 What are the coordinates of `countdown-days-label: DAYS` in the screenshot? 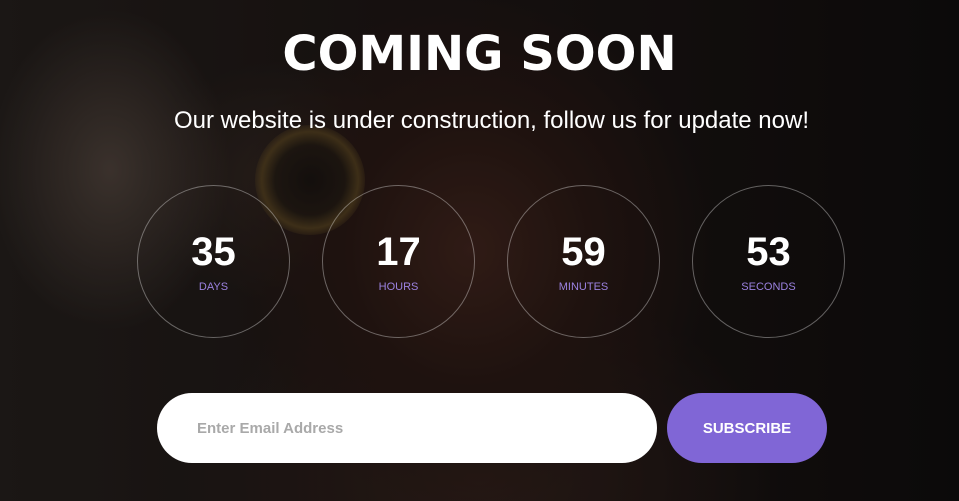 It's located at (213, 287).